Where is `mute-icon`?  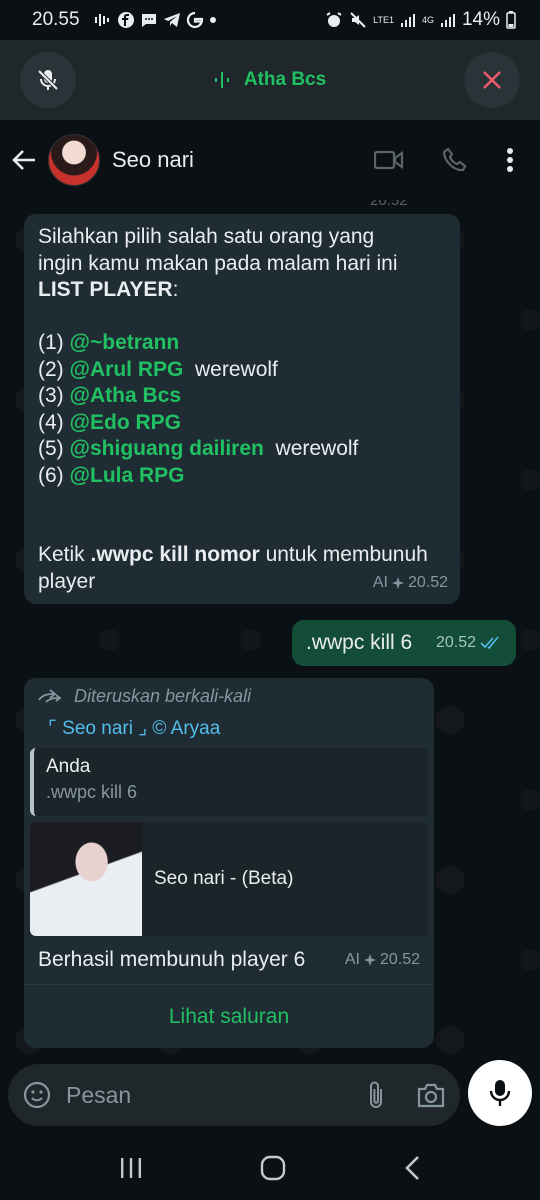 mute-icon is located at coordinates (358, 20).